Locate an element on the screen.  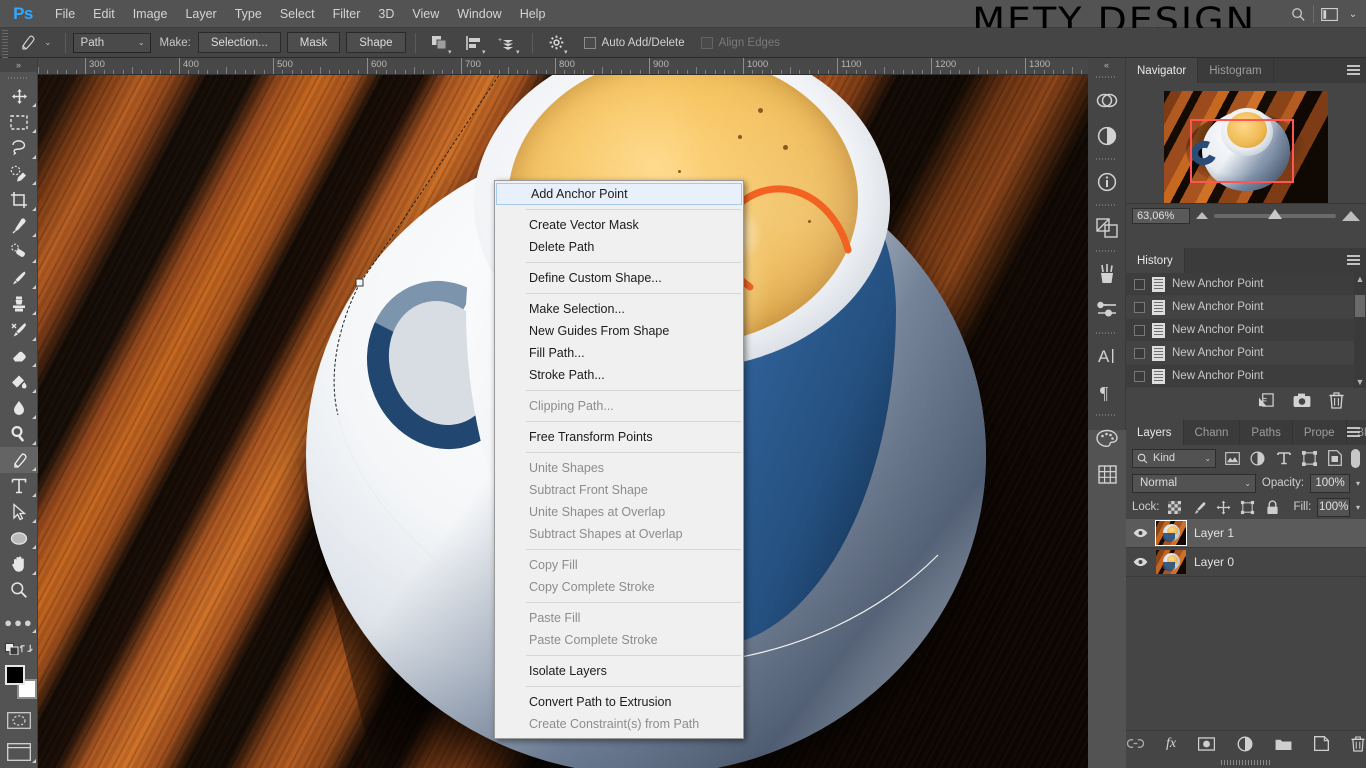
zoom-in-icon is located at coordinates (1351, 215).